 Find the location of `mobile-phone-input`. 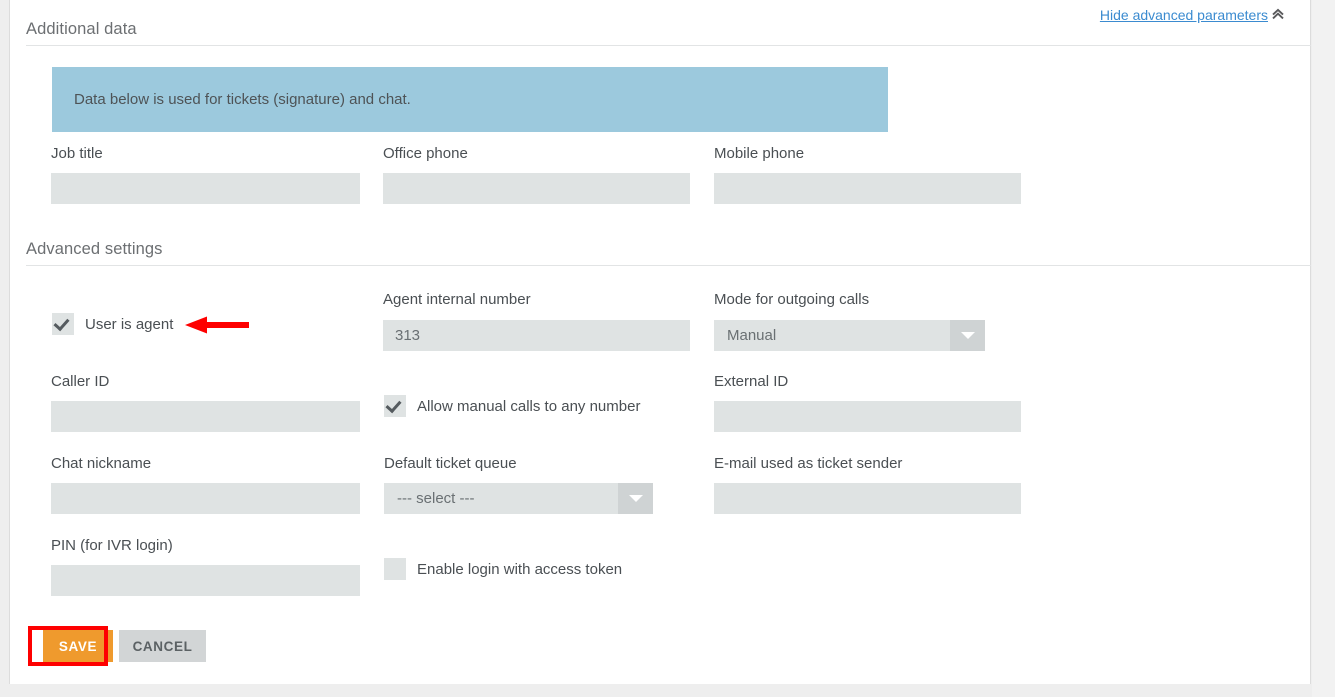

mobile-phone-input is located at coordinates (867, 188).